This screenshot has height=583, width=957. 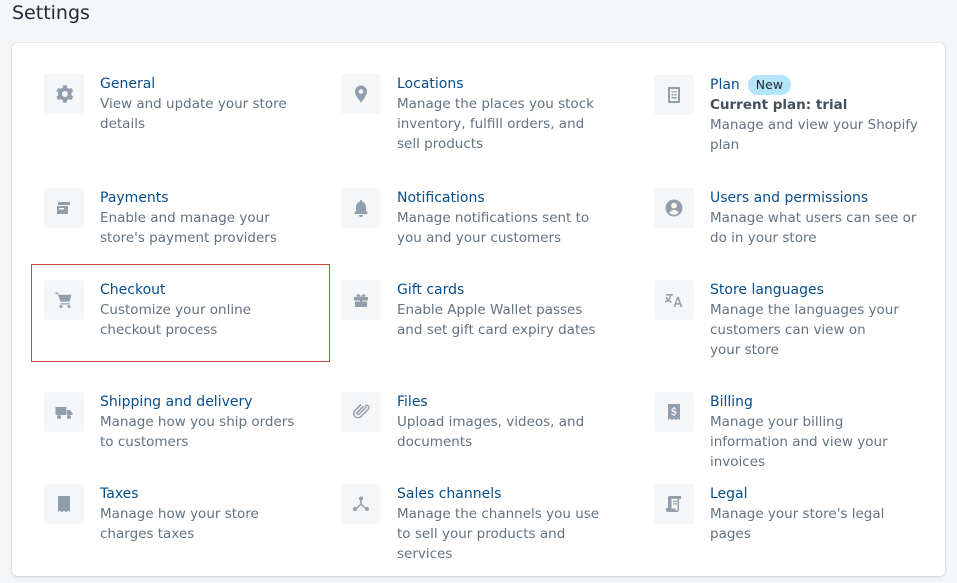 I want to click on user-icon, so click(x=674, y=208).